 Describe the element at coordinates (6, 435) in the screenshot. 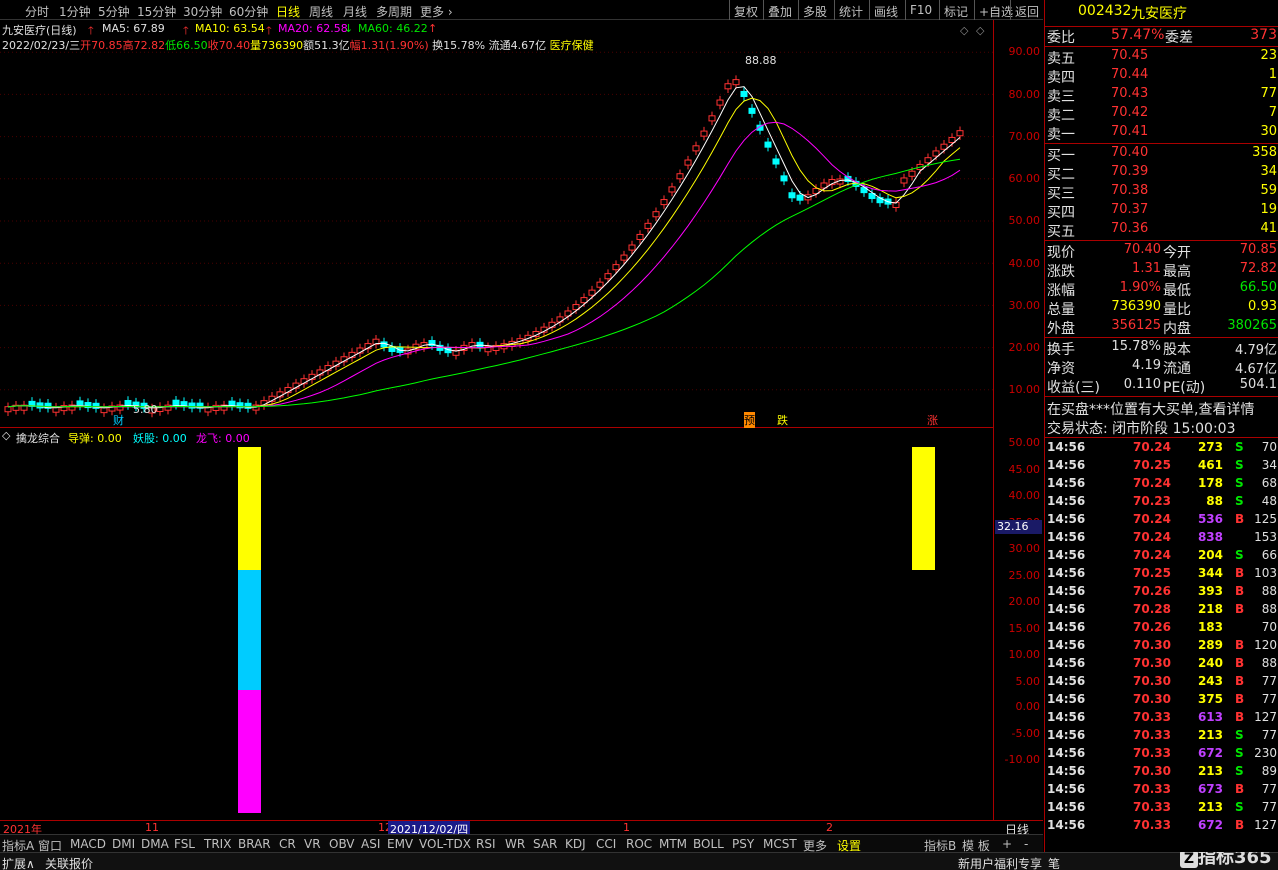

I see `collapse-icon: ◇` at that location.